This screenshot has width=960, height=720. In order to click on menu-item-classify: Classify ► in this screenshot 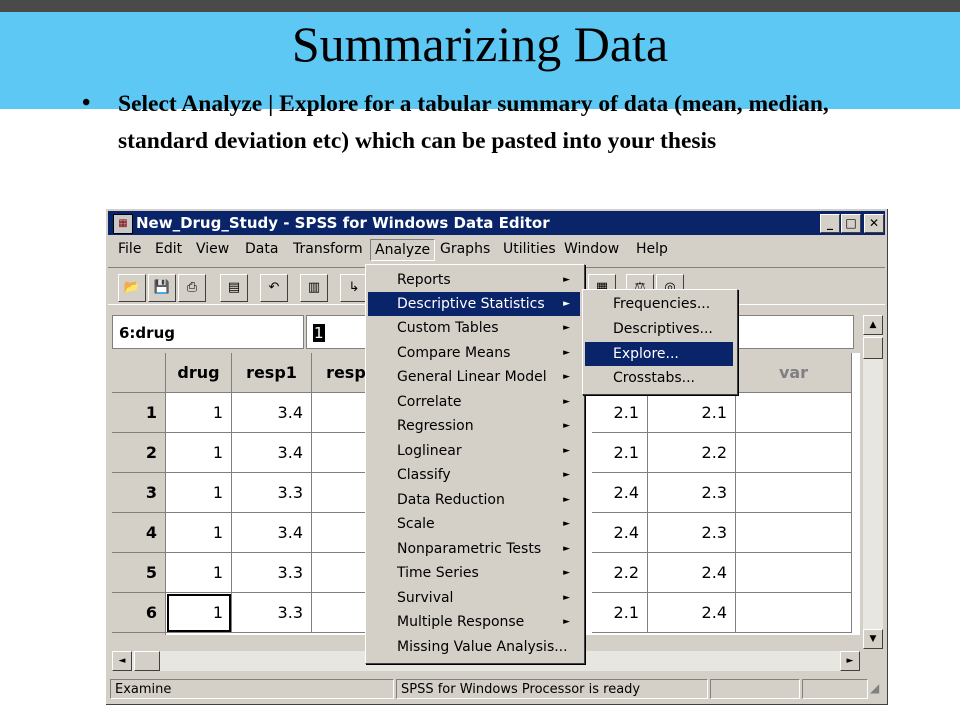, I will do `click(474, 475)`.